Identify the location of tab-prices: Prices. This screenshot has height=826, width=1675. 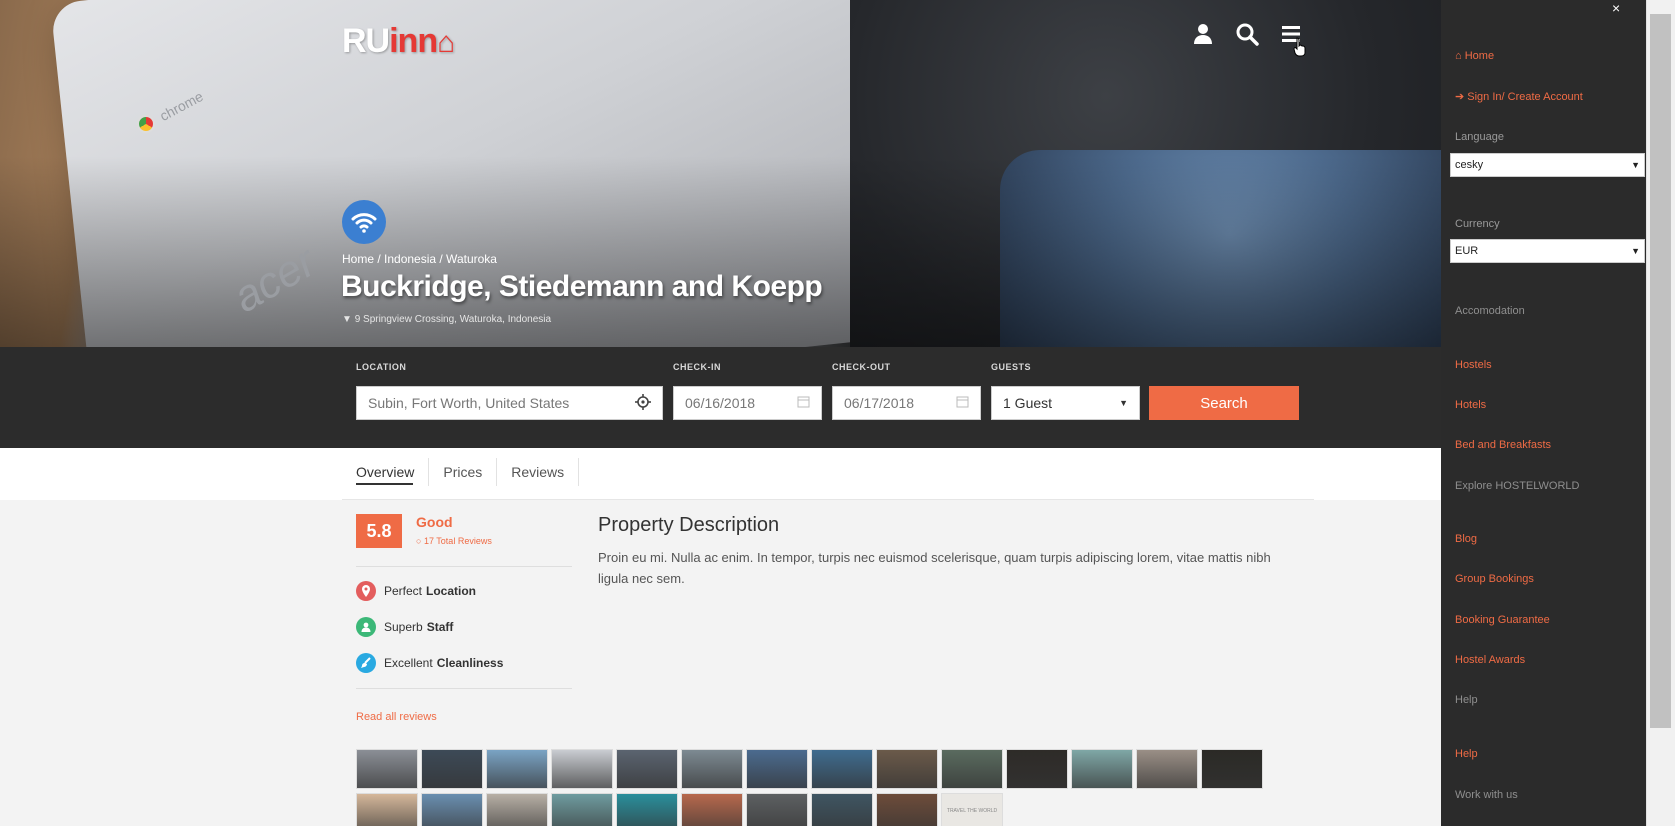
(463, 472).